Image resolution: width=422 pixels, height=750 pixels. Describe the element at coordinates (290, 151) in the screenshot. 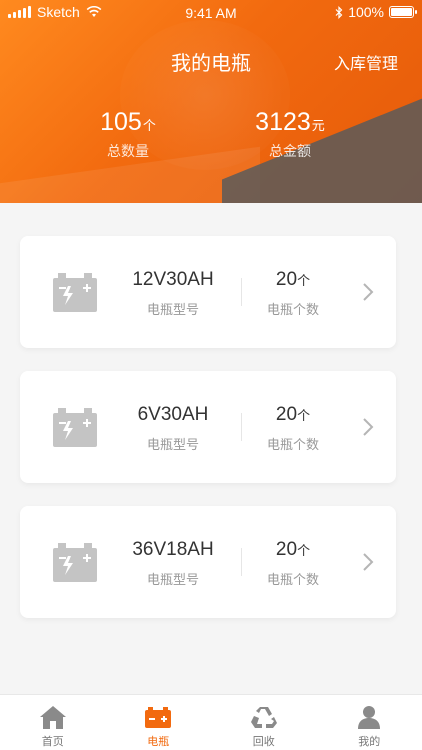

I see `total-amount-label: 总金额` at that location.